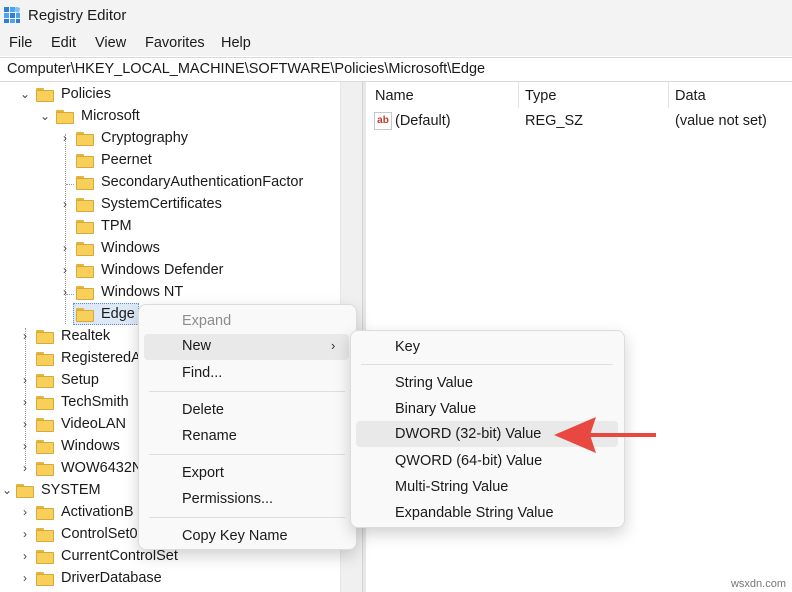  What do you see at coordinates (170, 95) in the screenshot?
I see `tree-item-policies: ⌄ Policies` at bounding box center [170, 95].